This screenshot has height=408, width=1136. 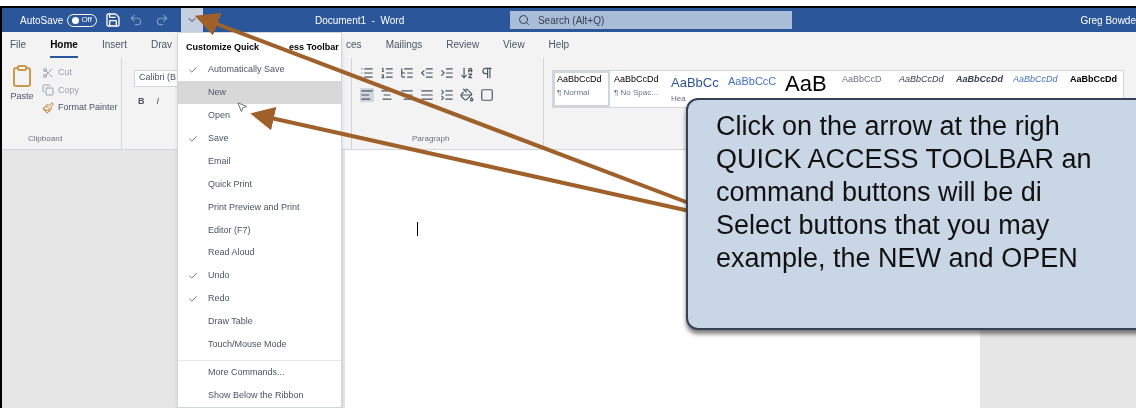 What do you see at coordinates (18, 47) in the screenshot?
I see `ribbon-tab: File` at bounding box center [18, 47].